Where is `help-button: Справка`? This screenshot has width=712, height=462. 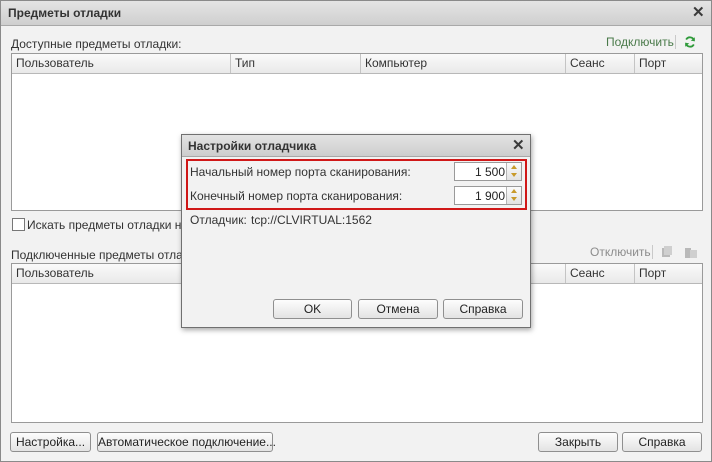
help-button: Справка is located at coordinates (662, 442).